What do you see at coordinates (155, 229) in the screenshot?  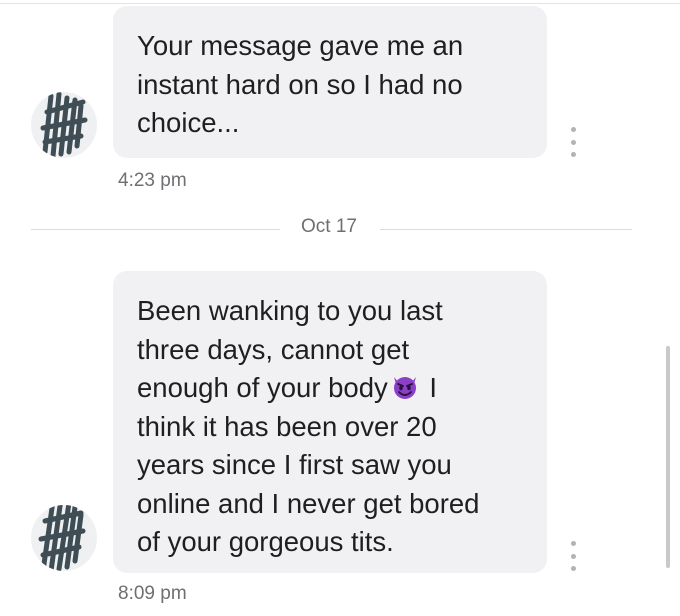 I see `date-divider-line-left` at bounding box center [155, 229].